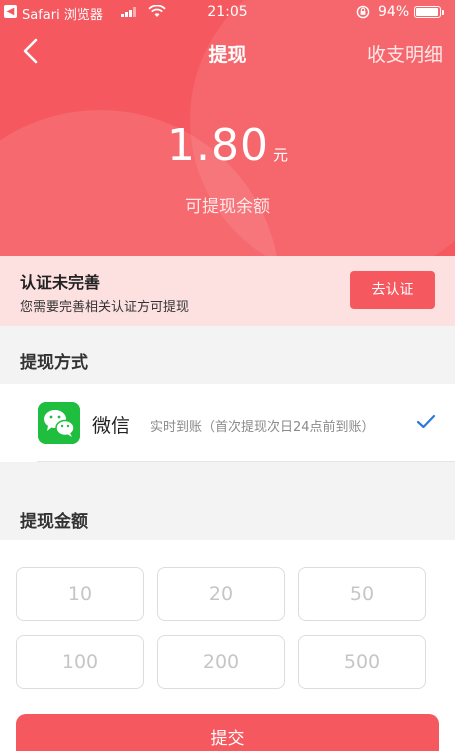 This screenshot has width=455, height=751. Describe the element at coordinates (280, 155) in the screenshot. I see `balance-unit: 元` at that location.